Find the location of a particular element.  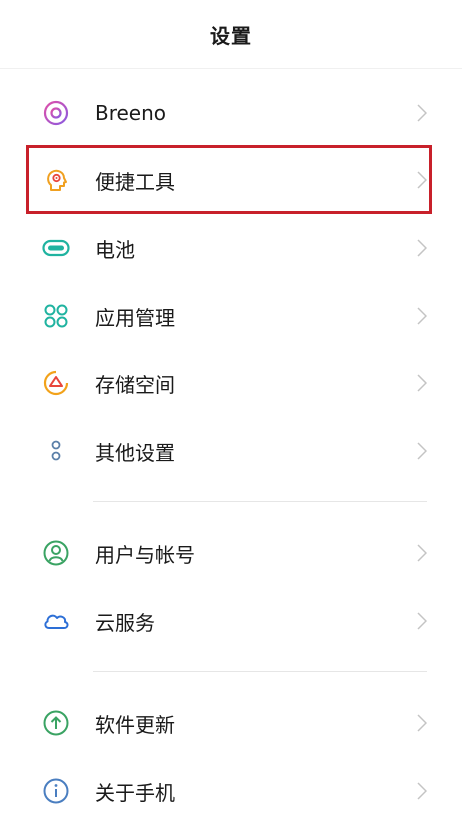

app-management-icon is located at coordinates (56, 316).